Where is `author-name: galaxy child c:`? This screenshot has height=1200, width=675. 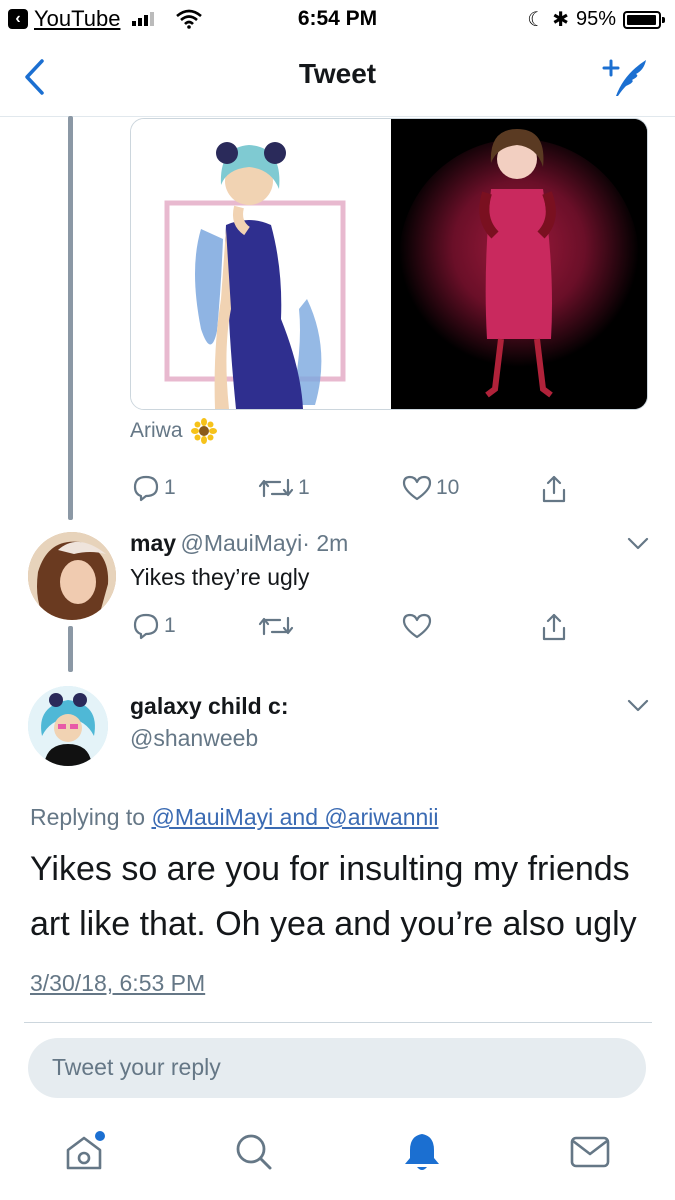
author-name: galaxy child c: is located at coordinates (209, 706).